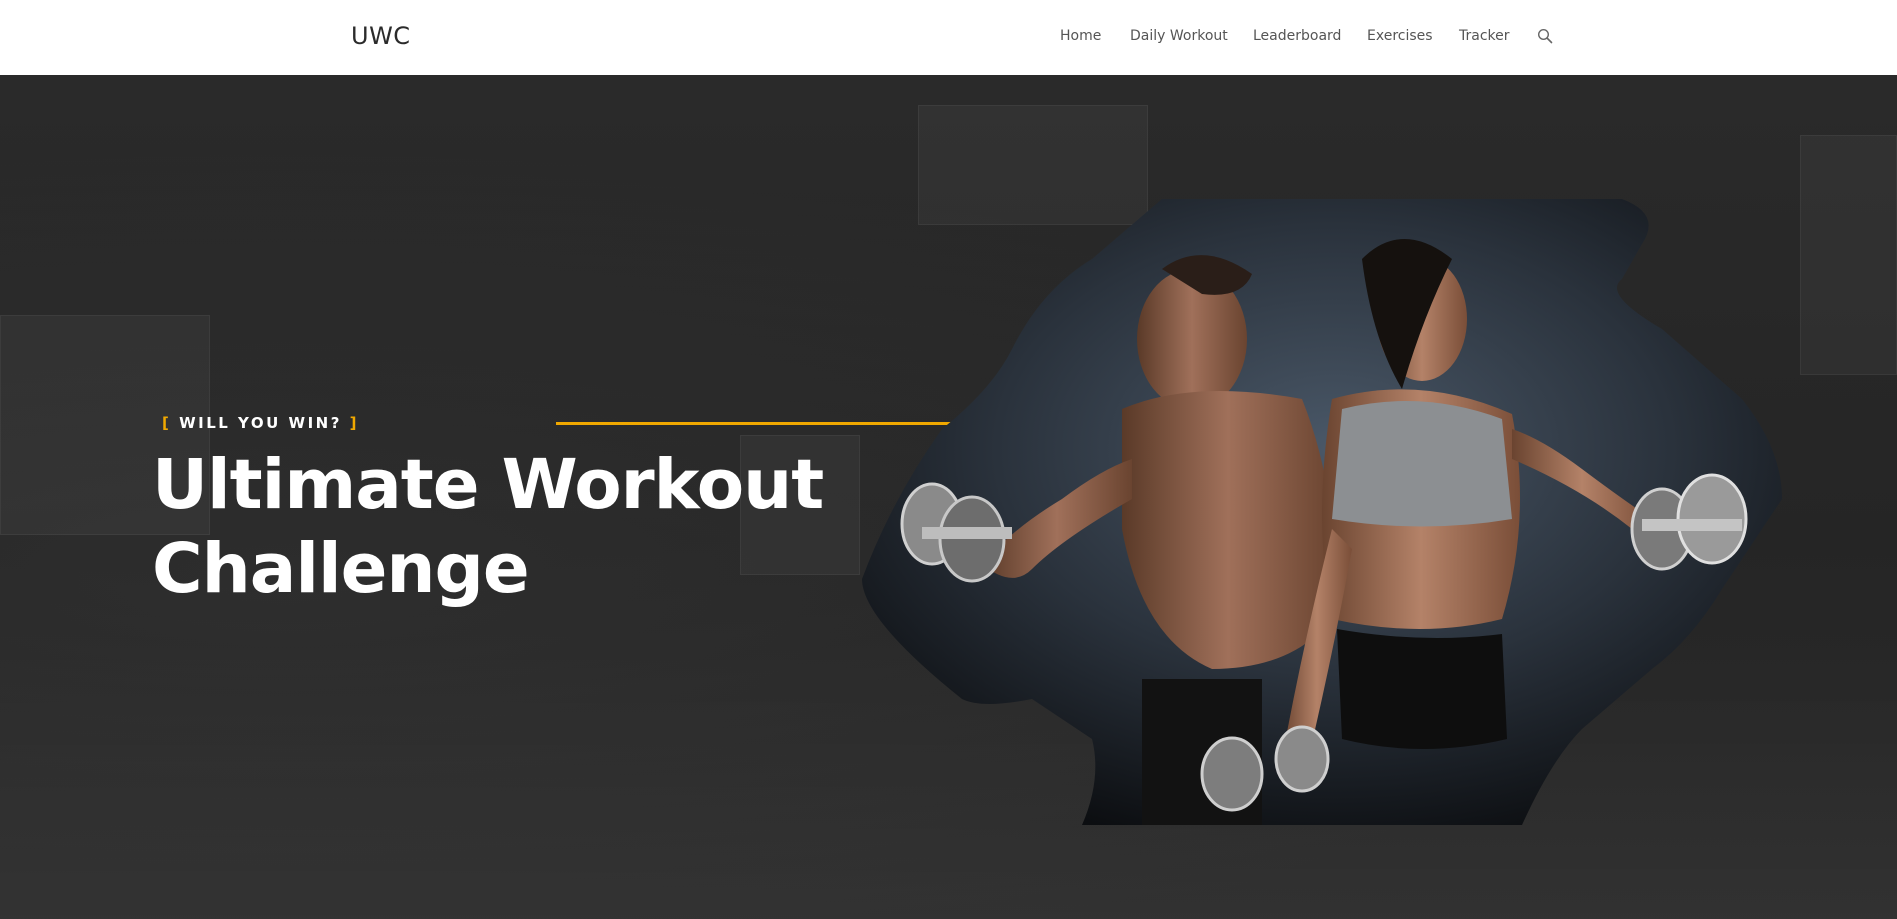 This screenshot has width=1897, height=919. Describe the element at coordinates (488, 485) in the screenshot. I see `title-line-1: Ultimate Workout` at that location.